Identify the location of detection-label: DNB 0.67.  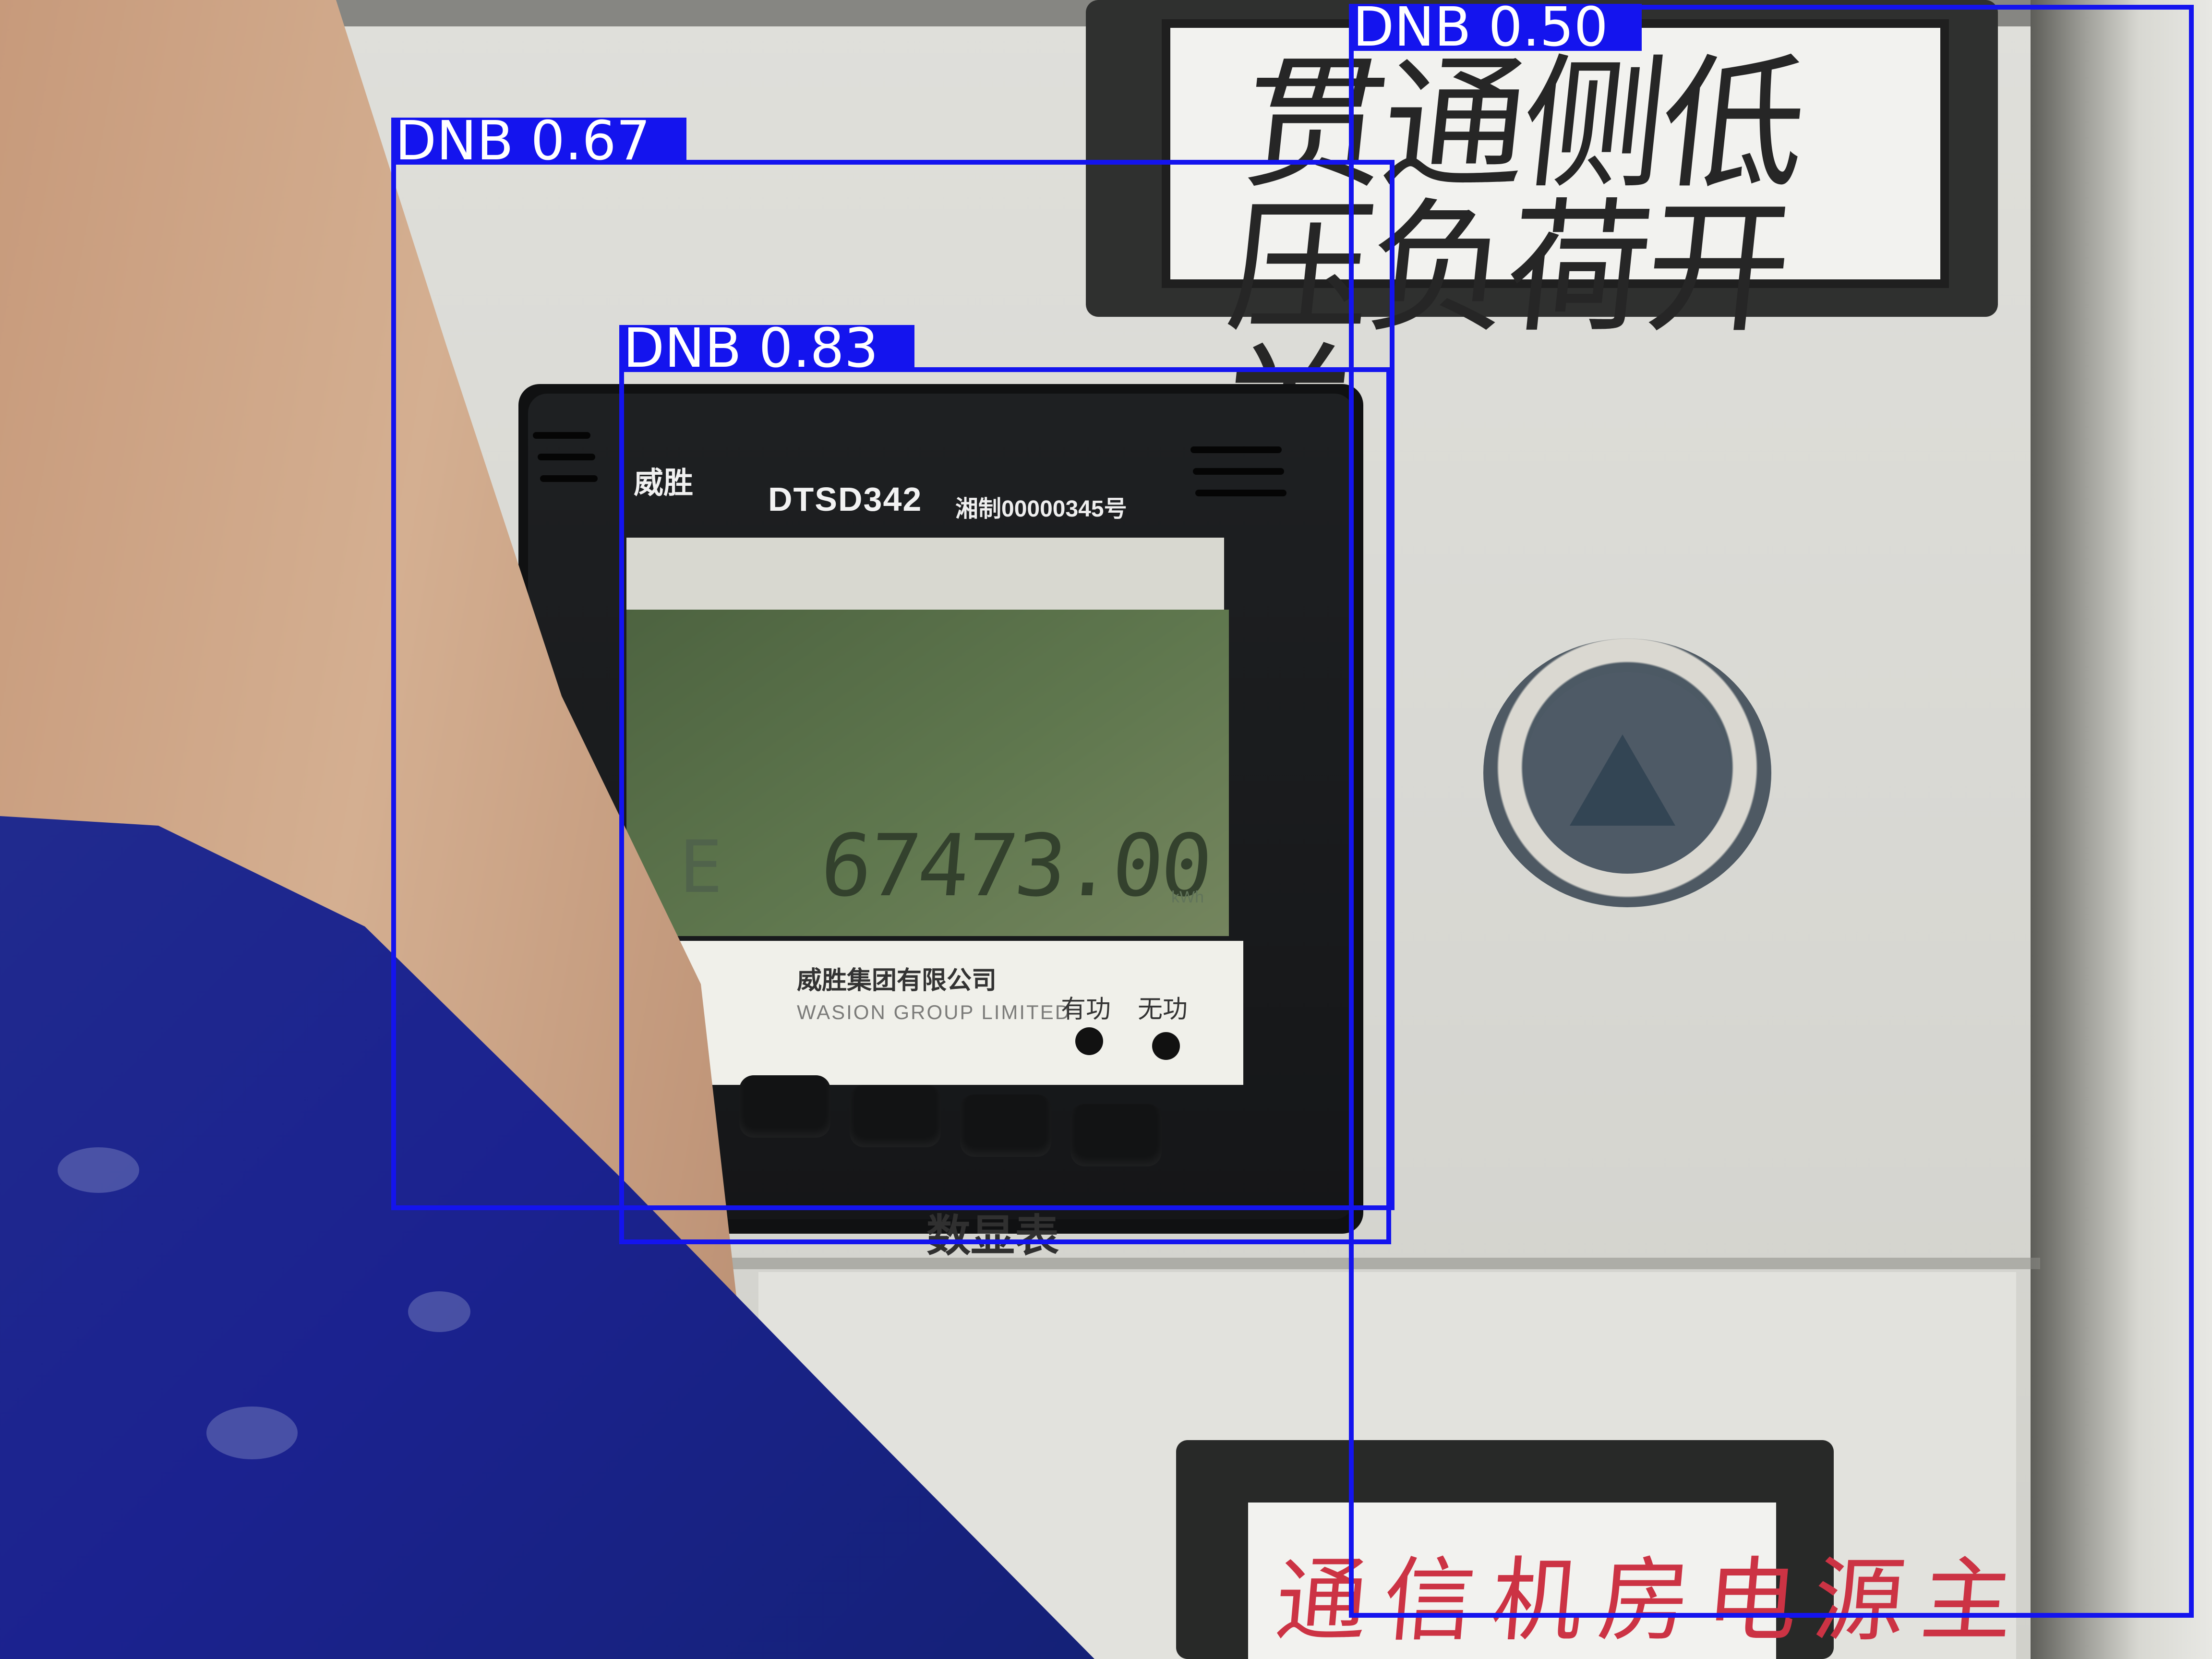
(539, 141).